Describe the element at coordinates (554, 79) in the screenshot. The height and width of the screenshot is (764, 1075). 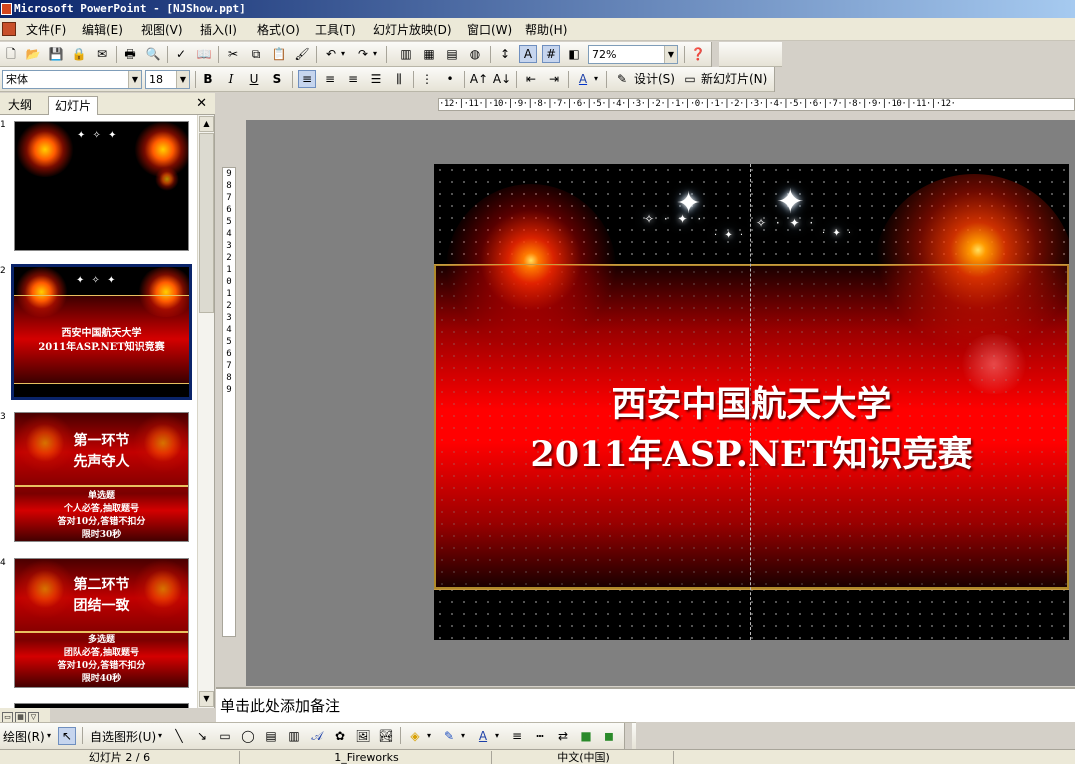
I see `increase-indent-icon: ⇥` at that location.